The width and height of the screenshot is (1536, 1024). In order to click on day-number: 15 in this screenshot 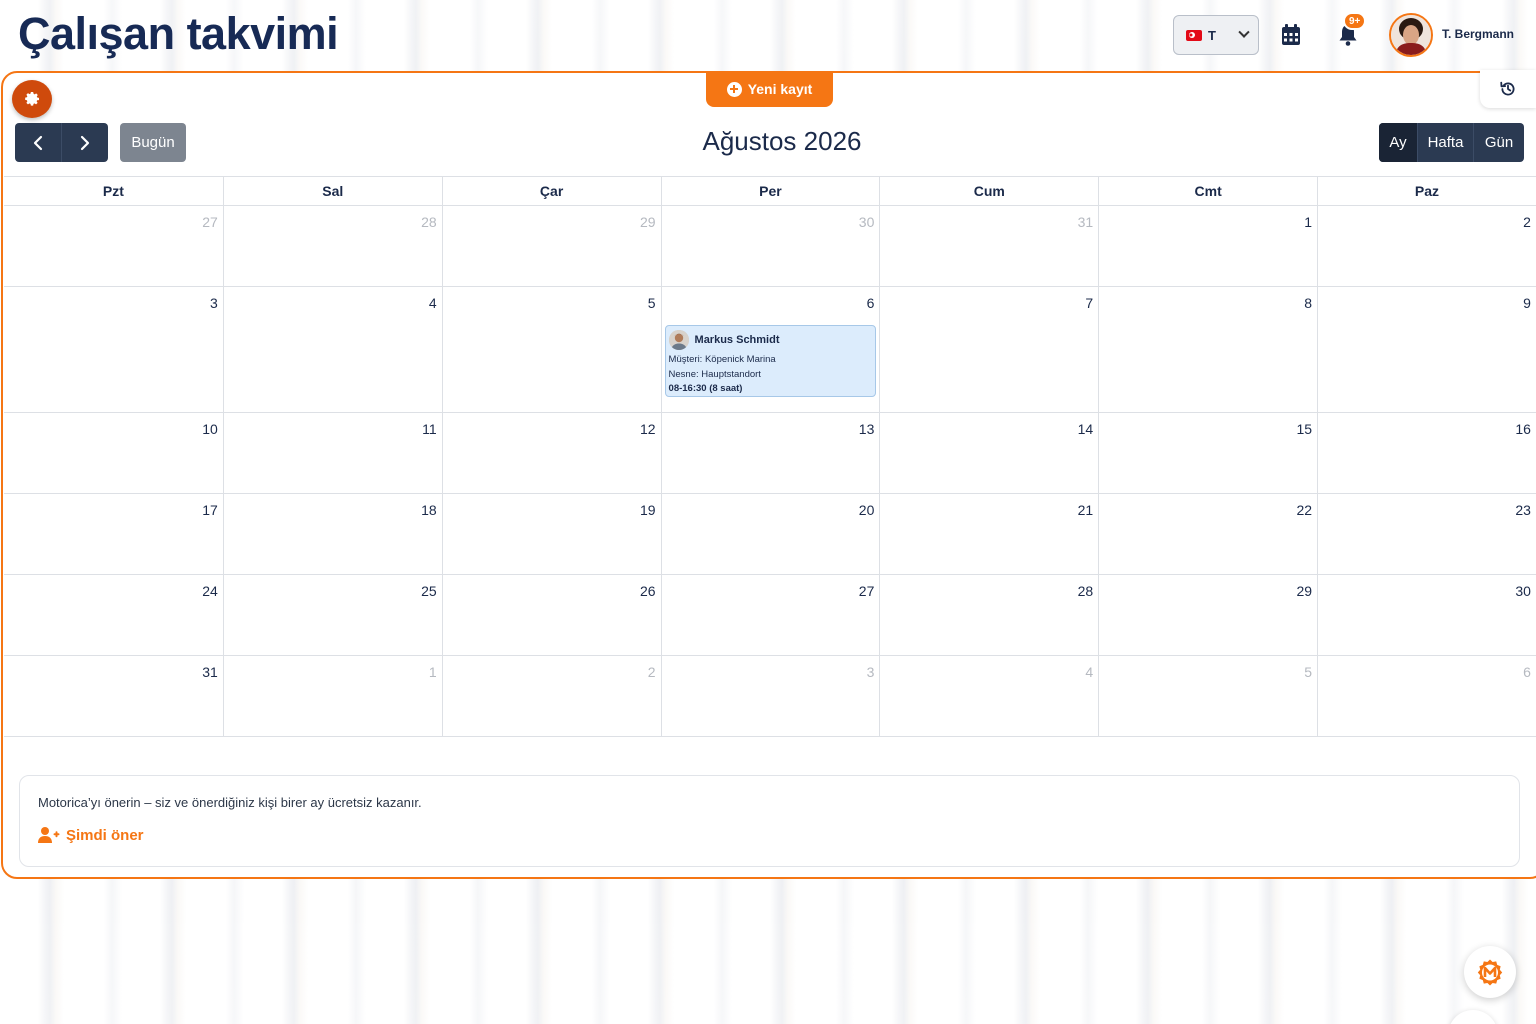, I will do `click(1304, 429)`.